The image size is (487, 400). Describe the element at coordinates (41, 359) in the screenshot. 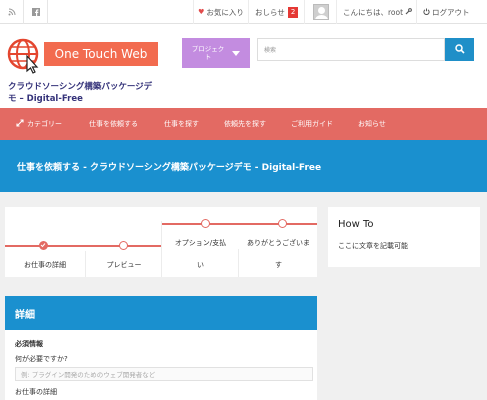

I see `job-title-question: 何が必要ですか?` at that location.